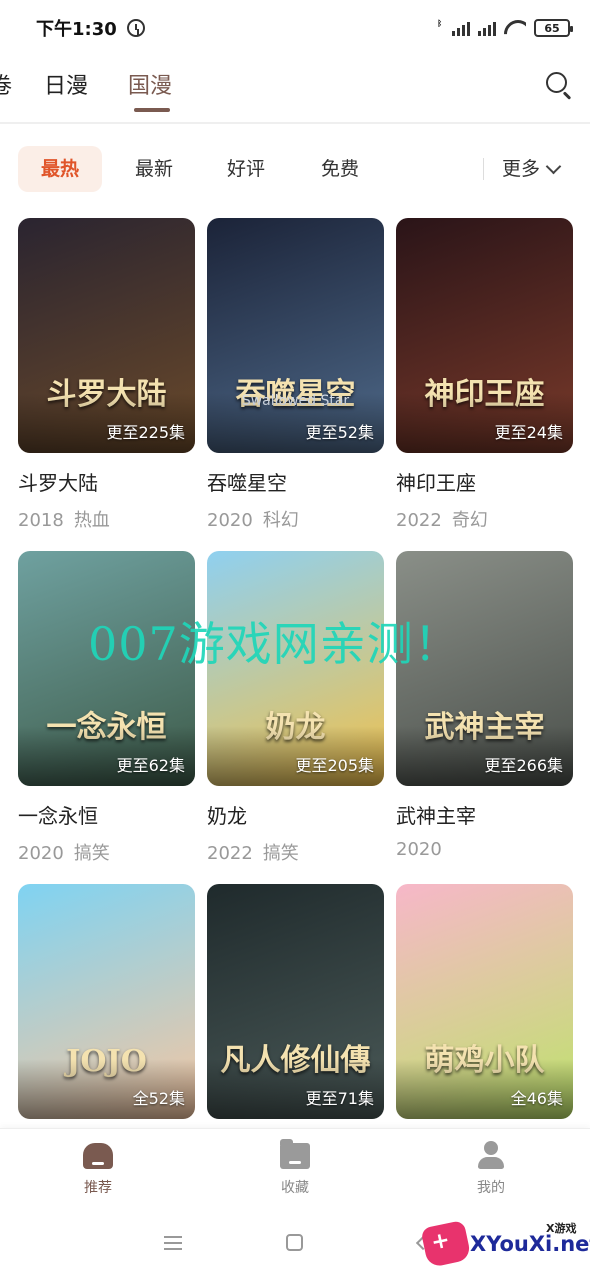 This screenshot has height=1278, width=590. I want to click on anime-card: JOJO全52集, so click(106, 1001).